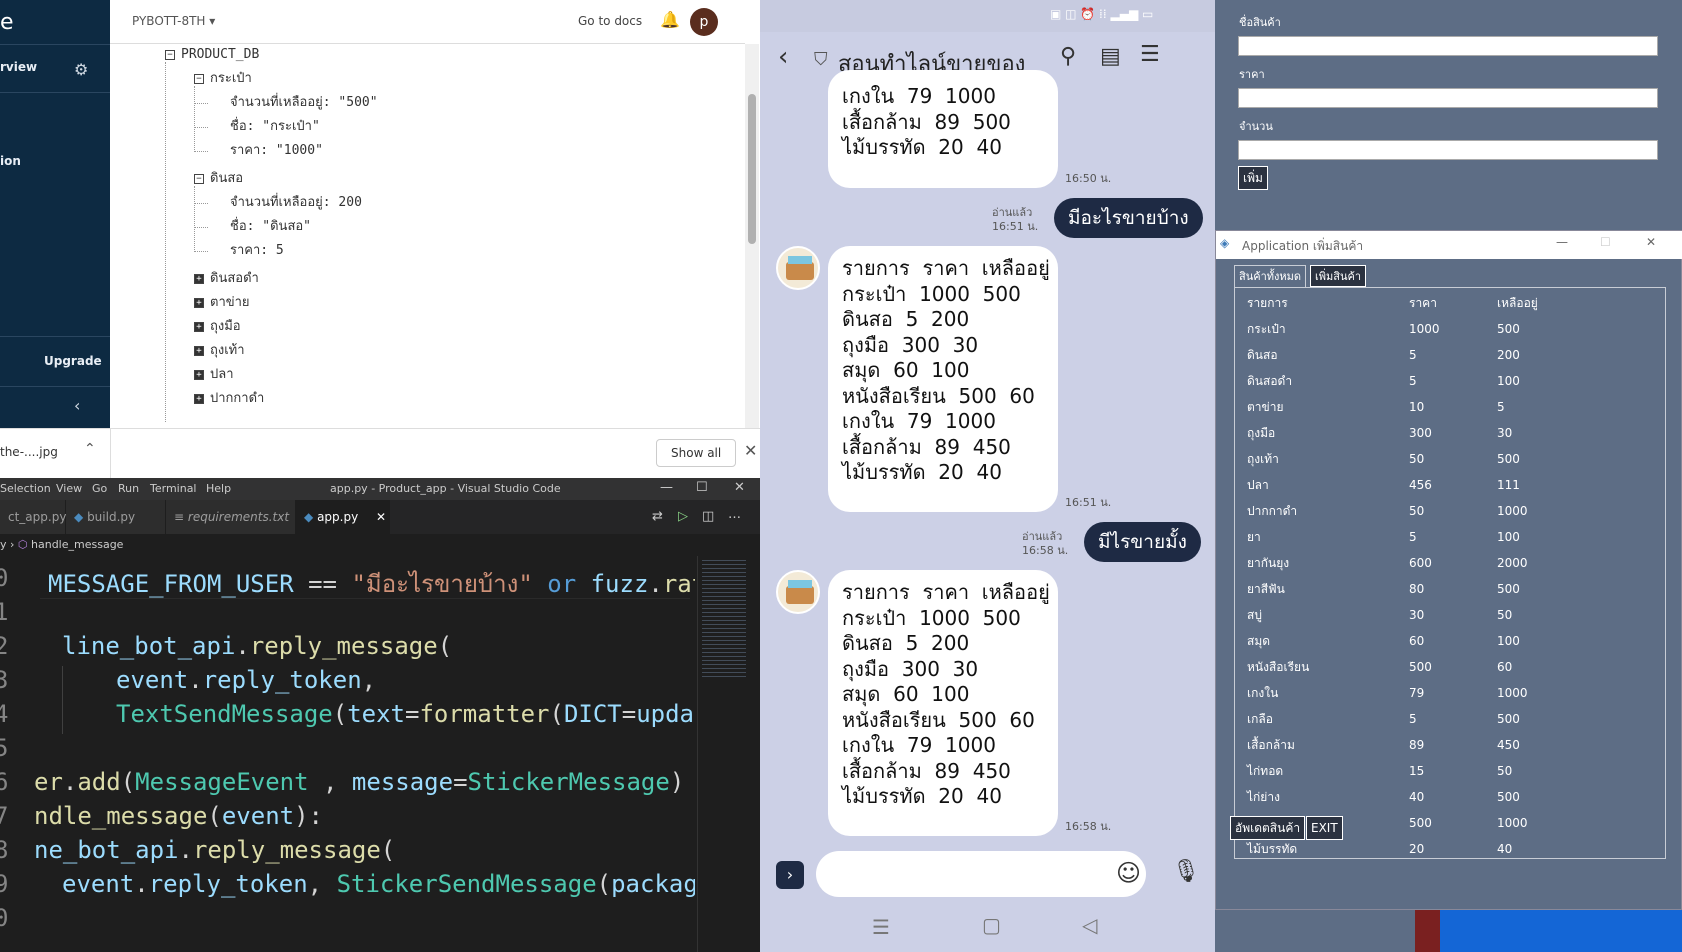 This screenshot has width=1682, height=952. What do you see at coordinates (610, 21) in the screenshot?
I see `go-to-docs-link: Go to docs` at bounding box center [610, 21].